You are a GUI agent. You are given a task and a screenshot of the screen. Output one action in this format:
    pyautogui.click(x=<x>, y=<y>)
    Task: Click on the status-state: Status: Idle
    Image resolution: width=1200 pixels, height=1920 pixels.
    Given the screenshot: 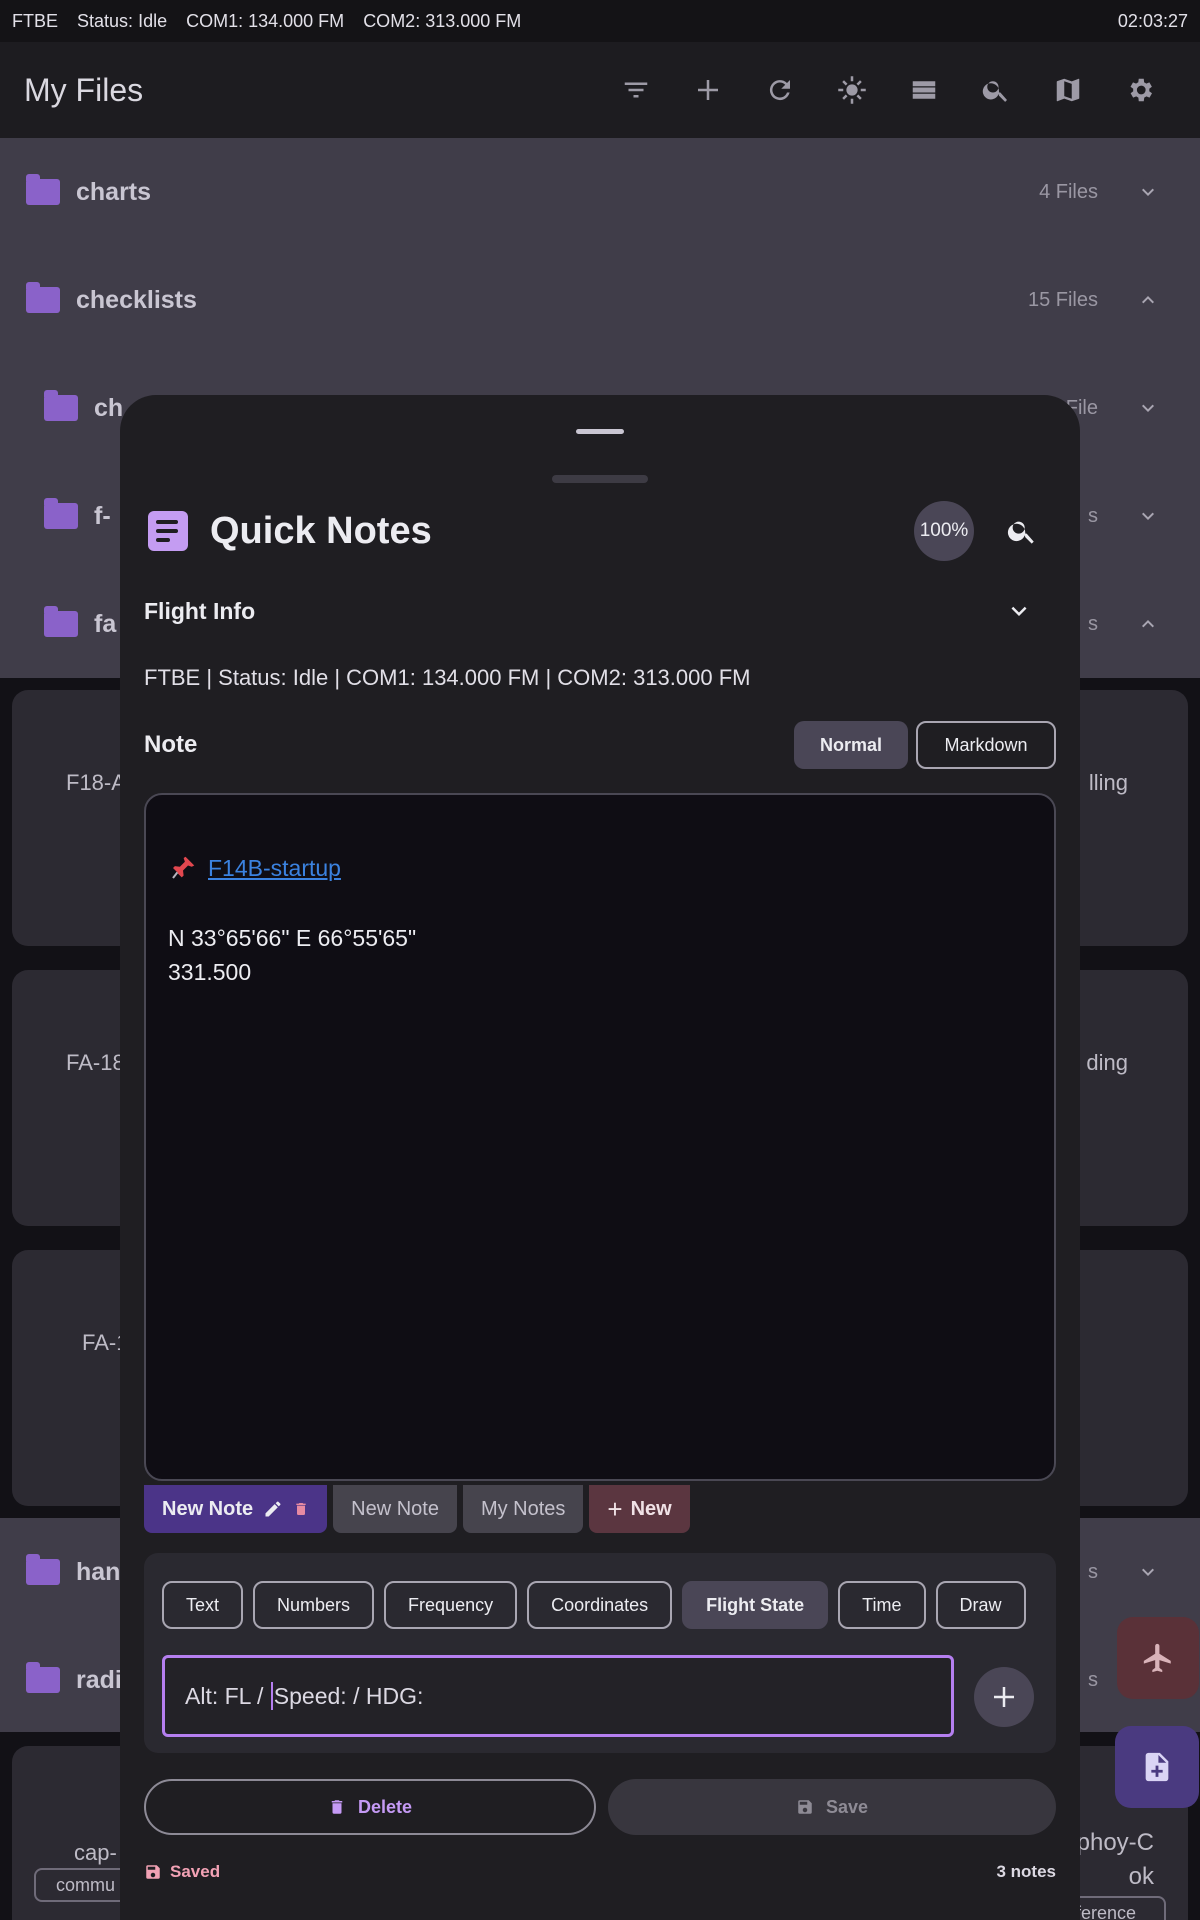 What is the action you would take?
    pyautogui.click(x=122, y=20)
    